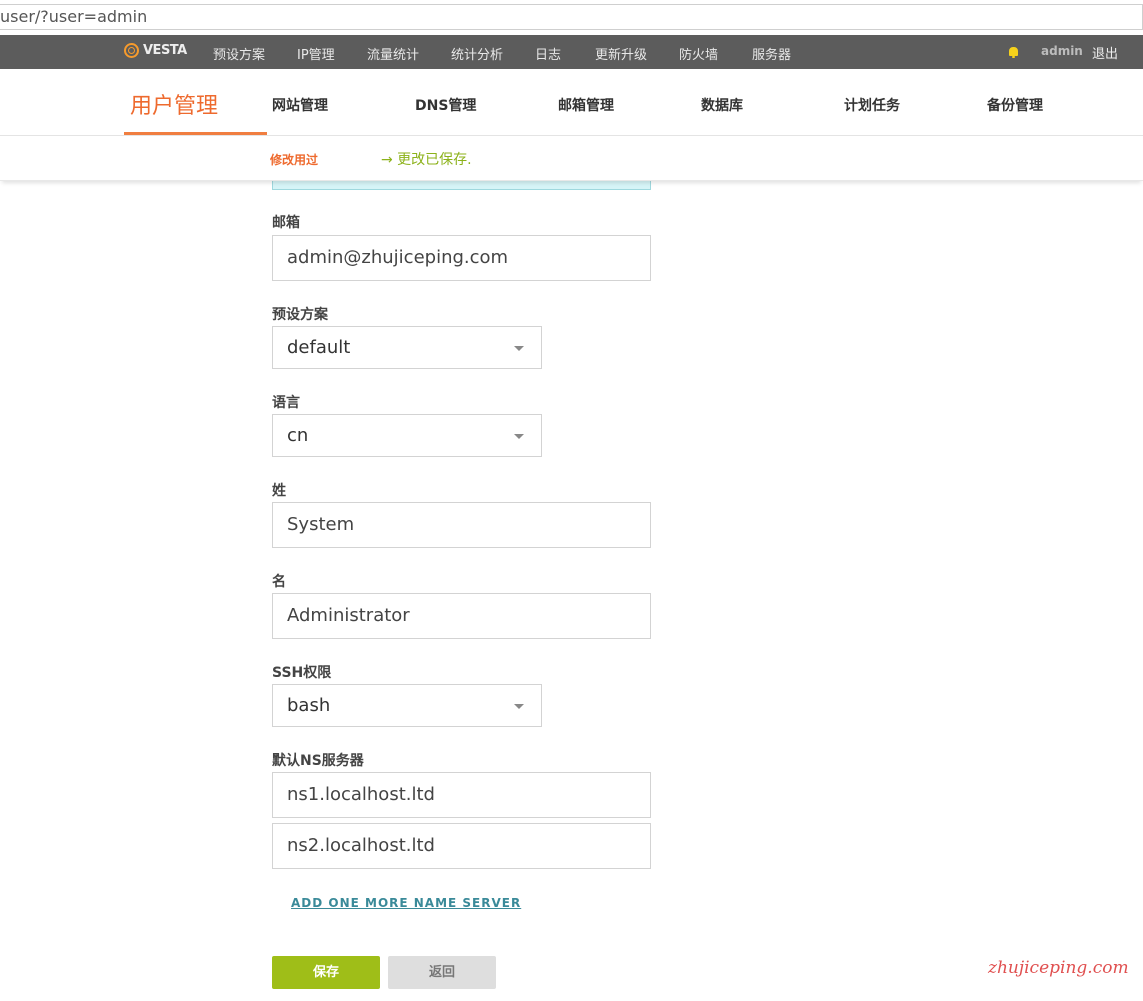 Image resolution: width=1143 pixels, height=1001 pixels. What do you see at coordinates (407, 435) in the screenshot?
I see `language-select: cn` at bounding box center [407, 435].